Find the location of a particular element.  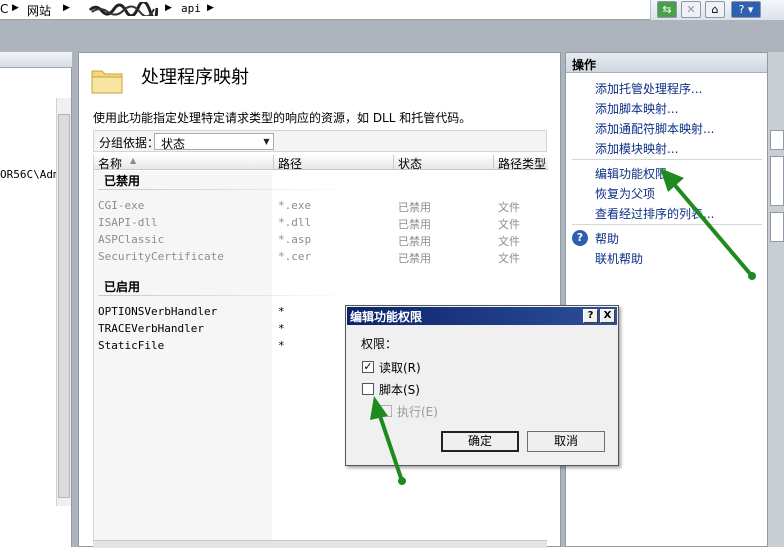

home-icon: ⌂ is located at coordinates (715, 9).